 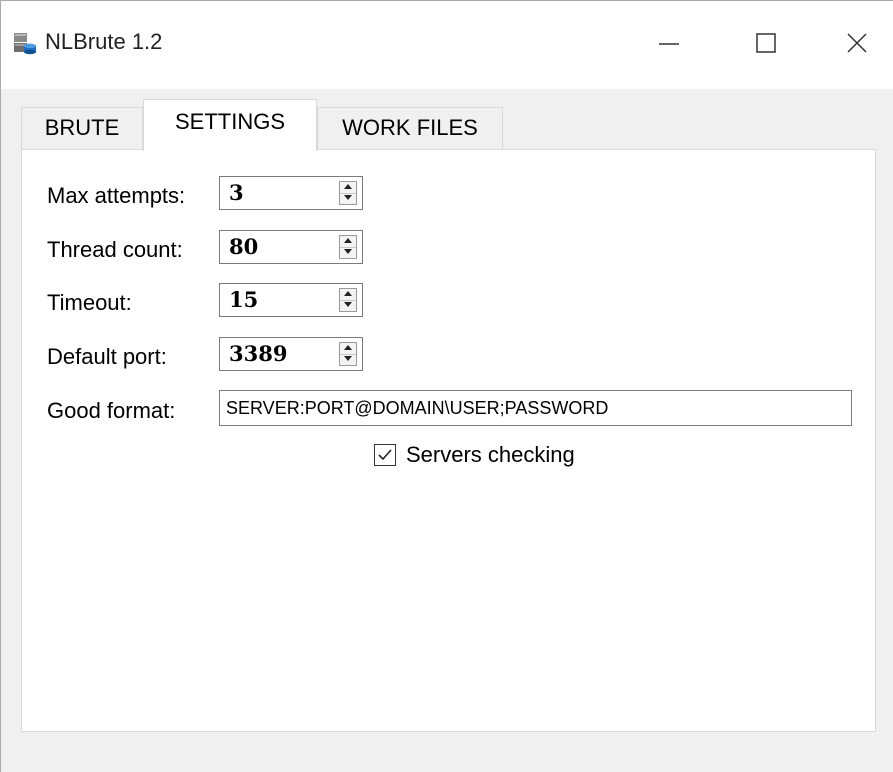 I want to click on close-button, so click(x=857, y=43).